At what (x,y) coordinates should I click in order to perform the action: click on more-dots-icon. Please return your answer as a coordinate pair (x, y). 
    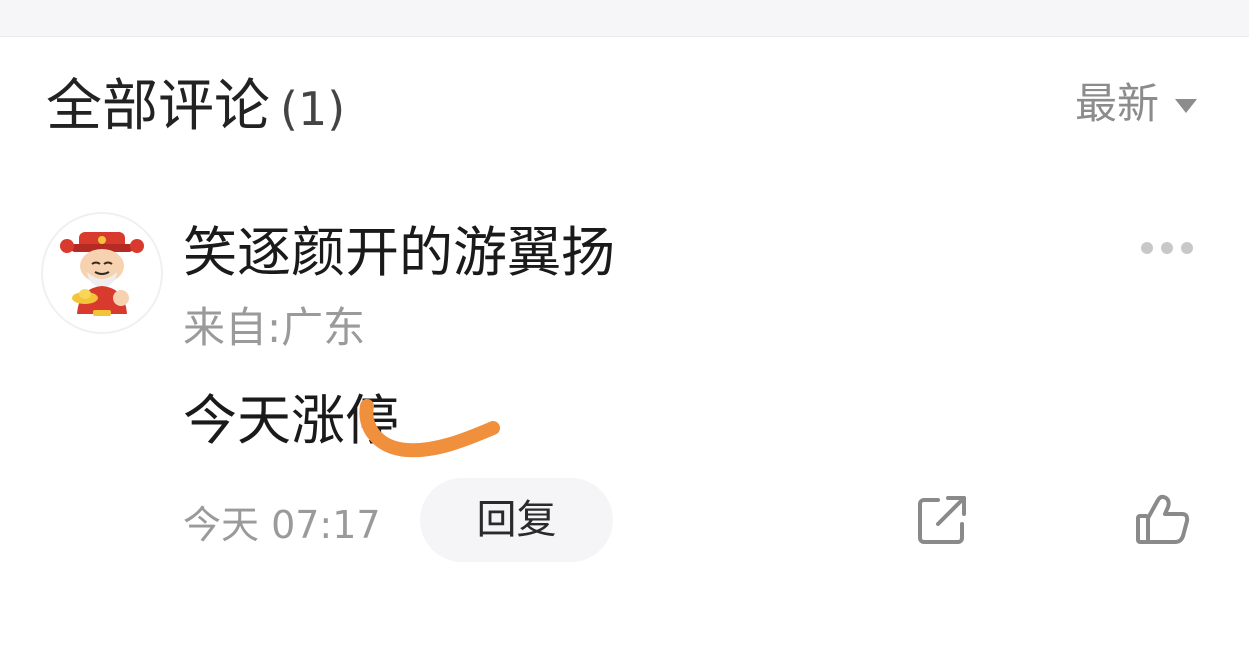
    Looking at the image, I should click on (1167, 248).